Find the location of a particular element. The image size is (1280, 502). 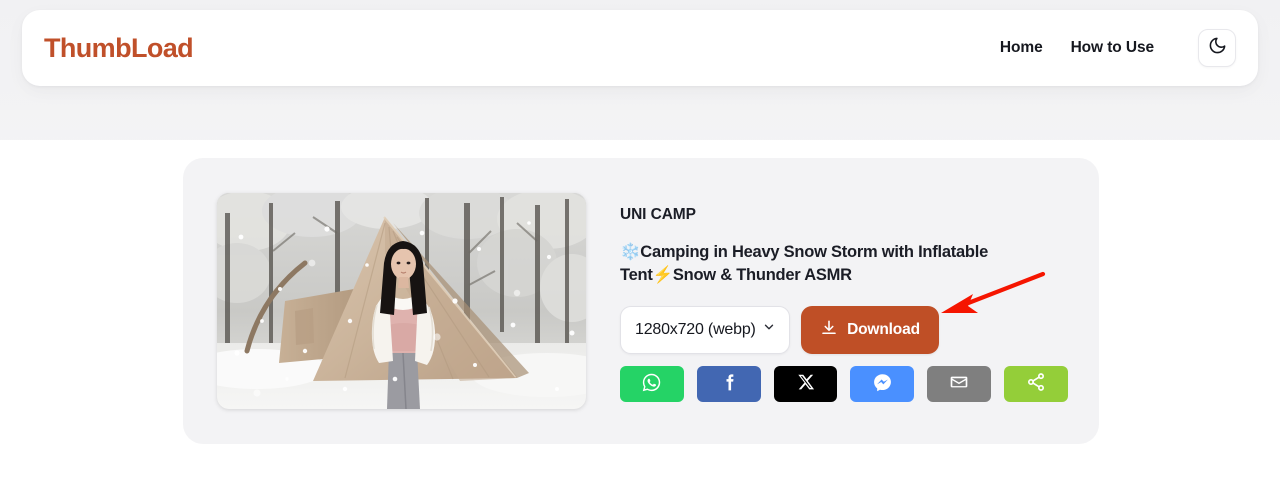

main-navigation: Home How to Use is located at coordinates (1118, 48).